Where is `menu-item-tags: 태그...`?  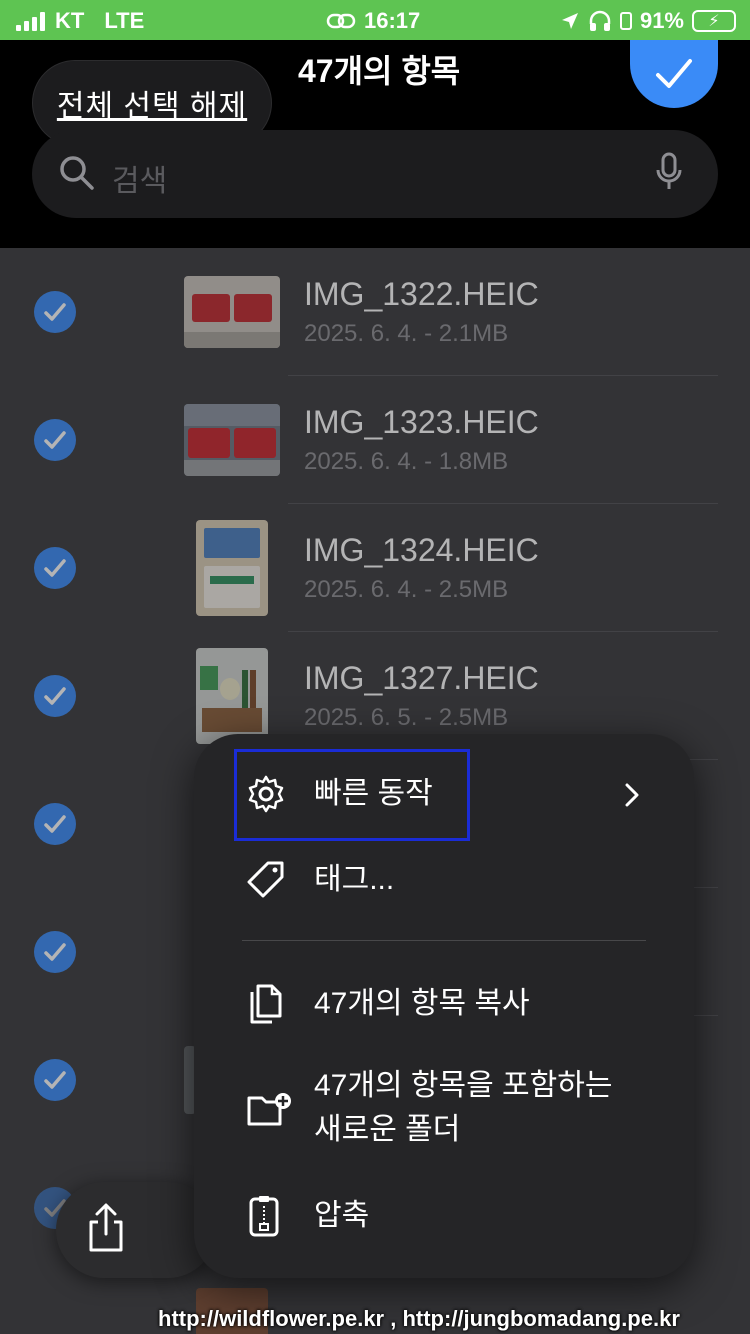
menu-item-tags: 태그... is located at coordinates (444, 880).